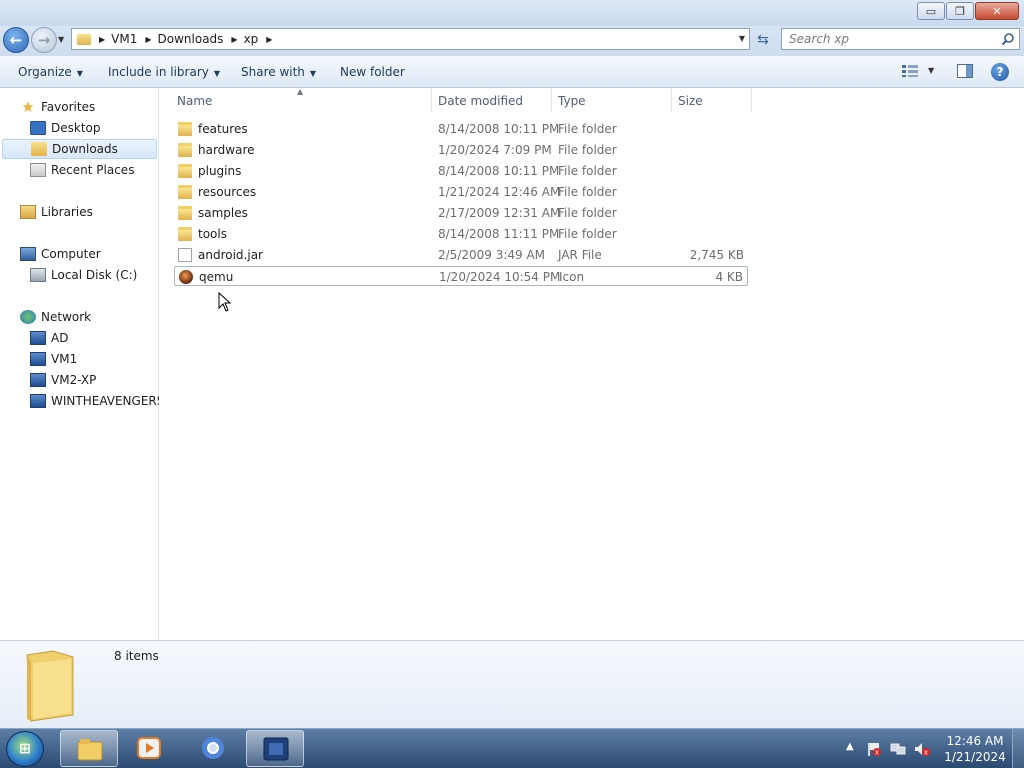  What do you see at coordinates (1008, 39) in the screenshot?
I see `search-icon` at bounding box center [1008, 39].